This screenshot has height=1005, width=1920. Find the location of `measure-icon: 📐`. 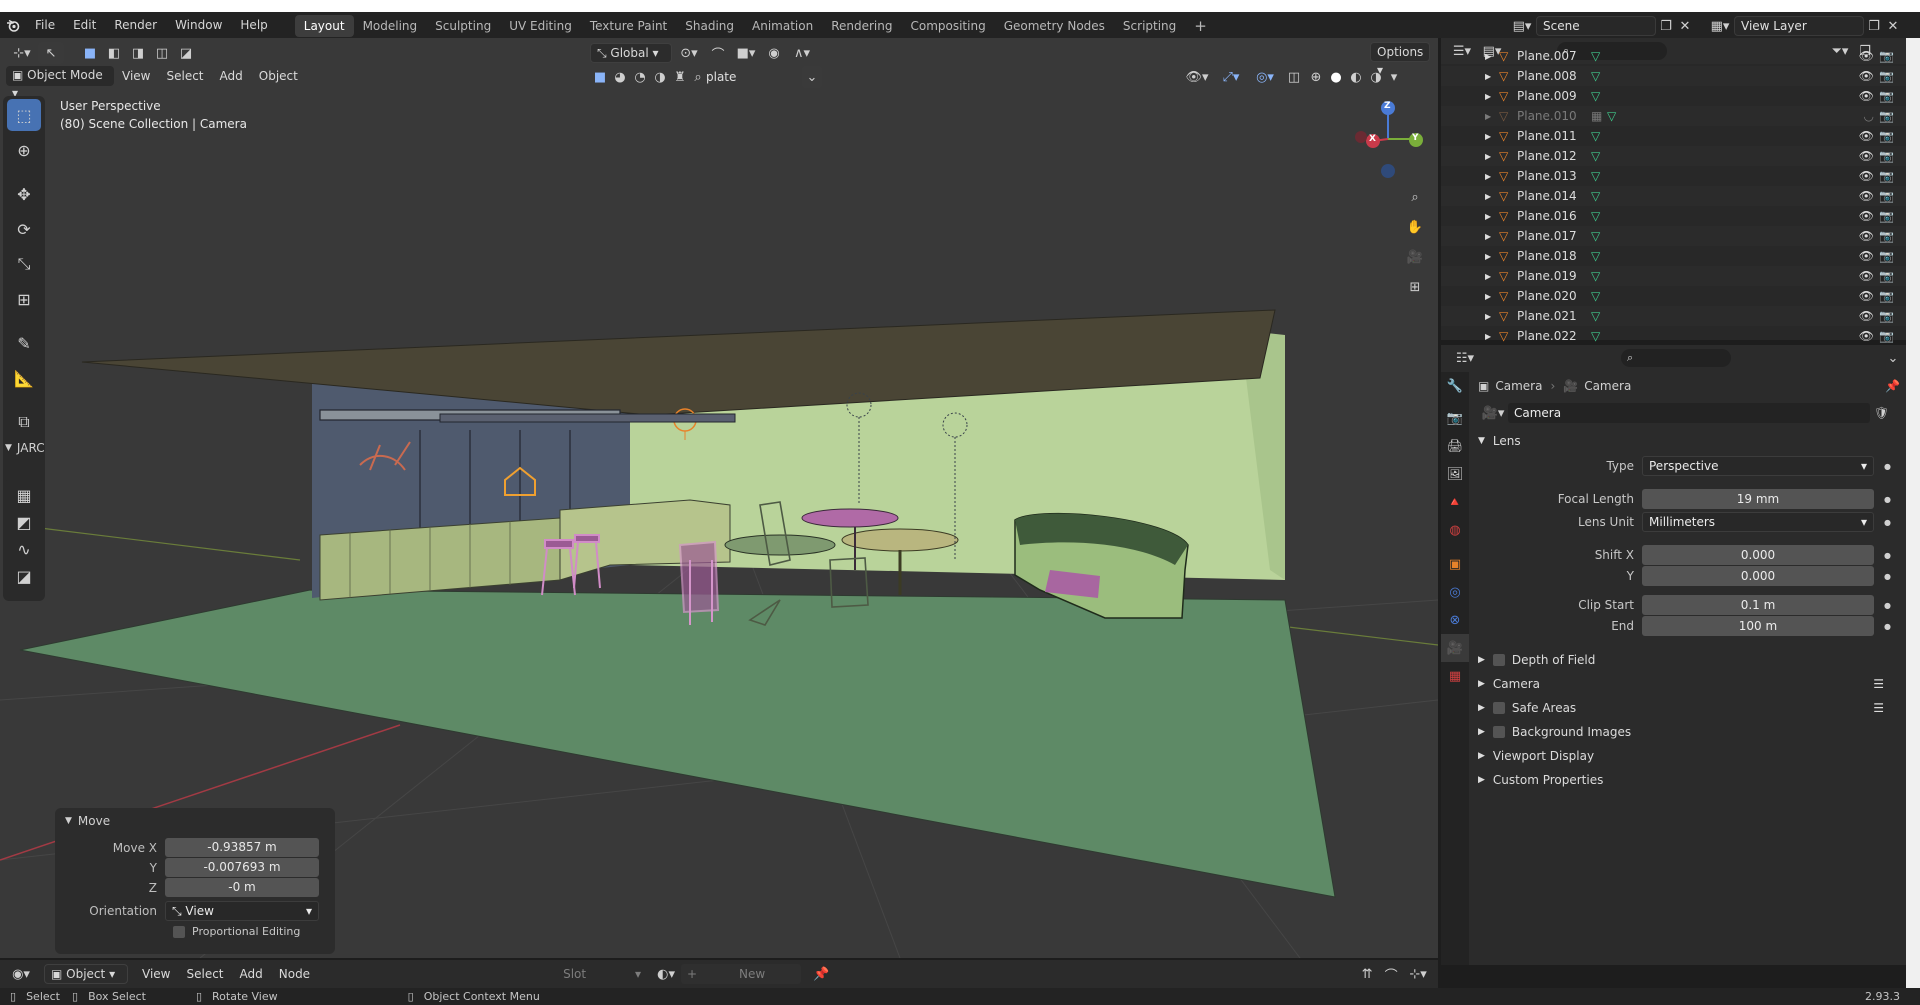

measure-icon: 📐 is located at coordinates (24, 378).